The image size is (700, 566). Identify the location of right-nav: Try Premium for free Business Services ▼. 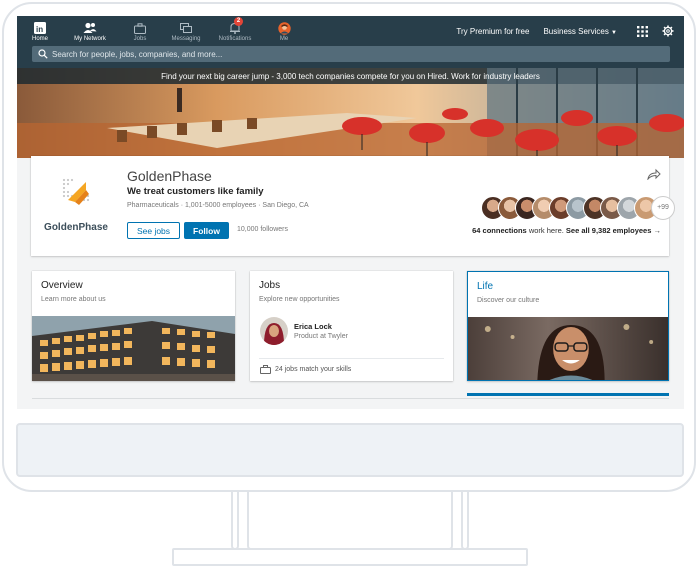
(565, 31).